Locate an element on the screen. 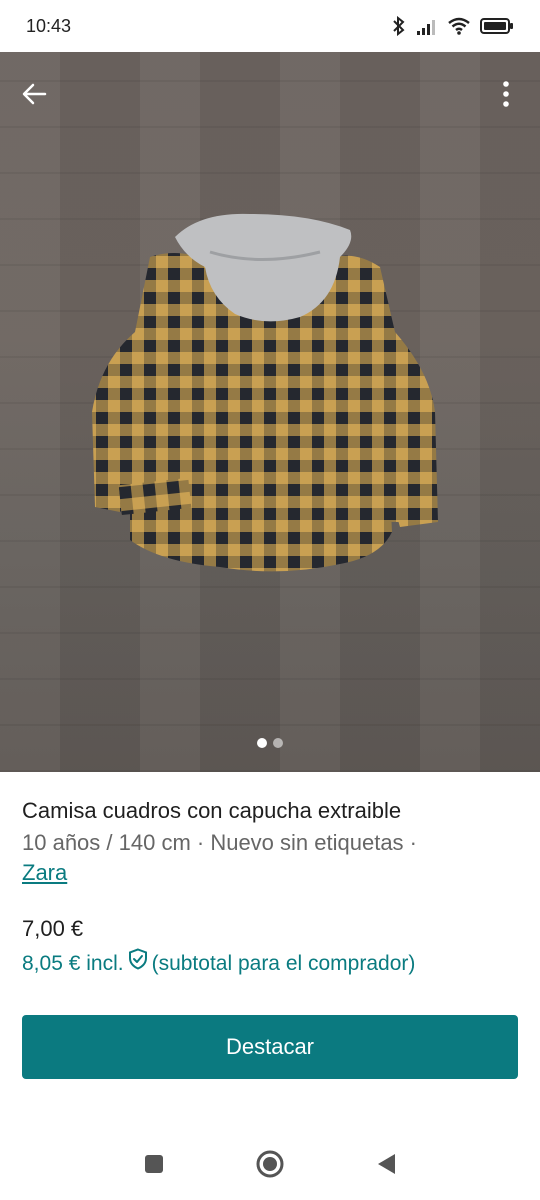  signal-icon is located at coordinates (427, 26).